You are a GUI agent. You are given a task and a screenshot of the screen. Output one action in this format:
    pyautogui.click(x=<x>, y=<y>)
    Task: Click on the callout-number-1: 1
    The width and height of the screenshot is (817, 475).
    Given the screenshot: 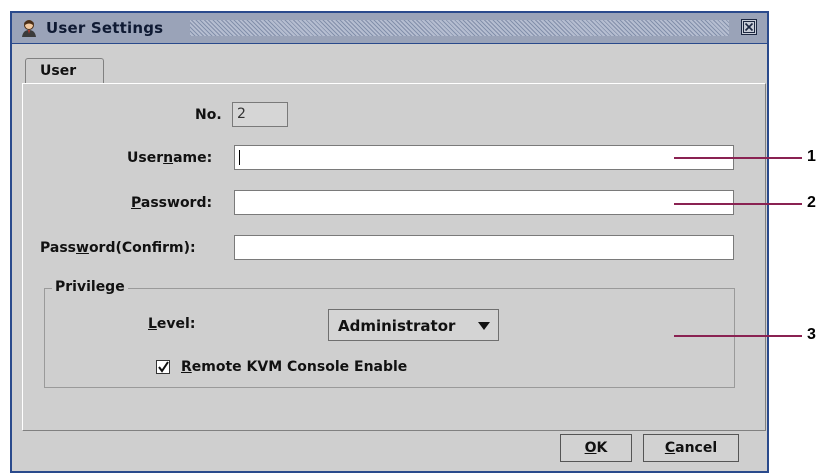 What is the action you would take?
    pyautogui.click(x=811, y=156)
    